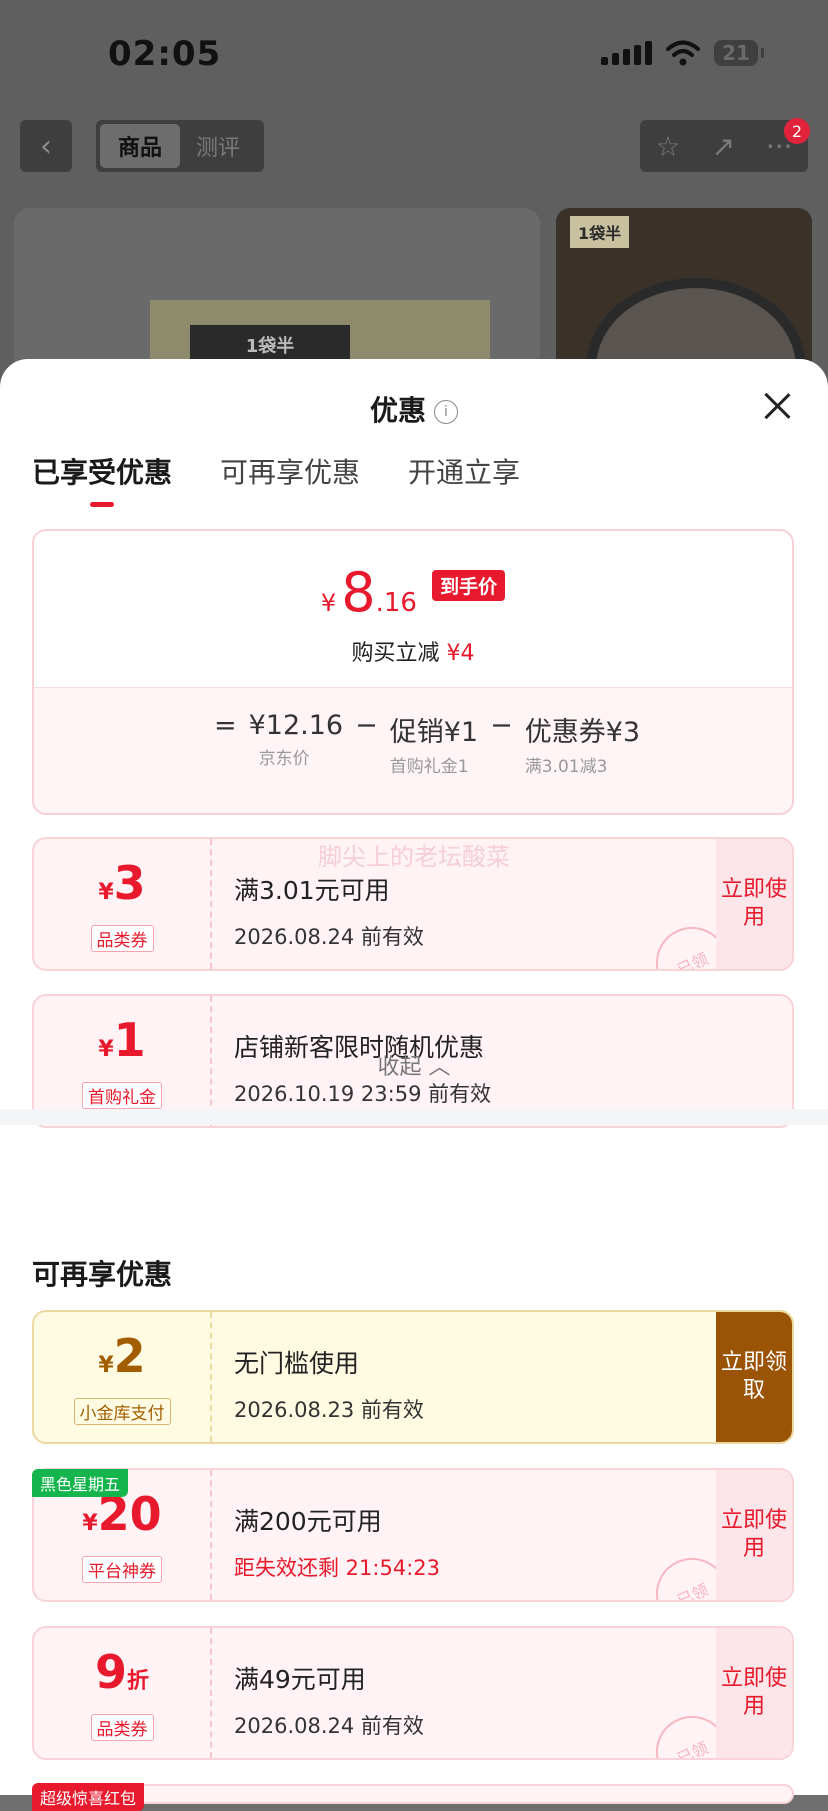 The height and width of the screenshot is (1811, 828). I want to click on coupon-amount: 9, so click(110, 1671).